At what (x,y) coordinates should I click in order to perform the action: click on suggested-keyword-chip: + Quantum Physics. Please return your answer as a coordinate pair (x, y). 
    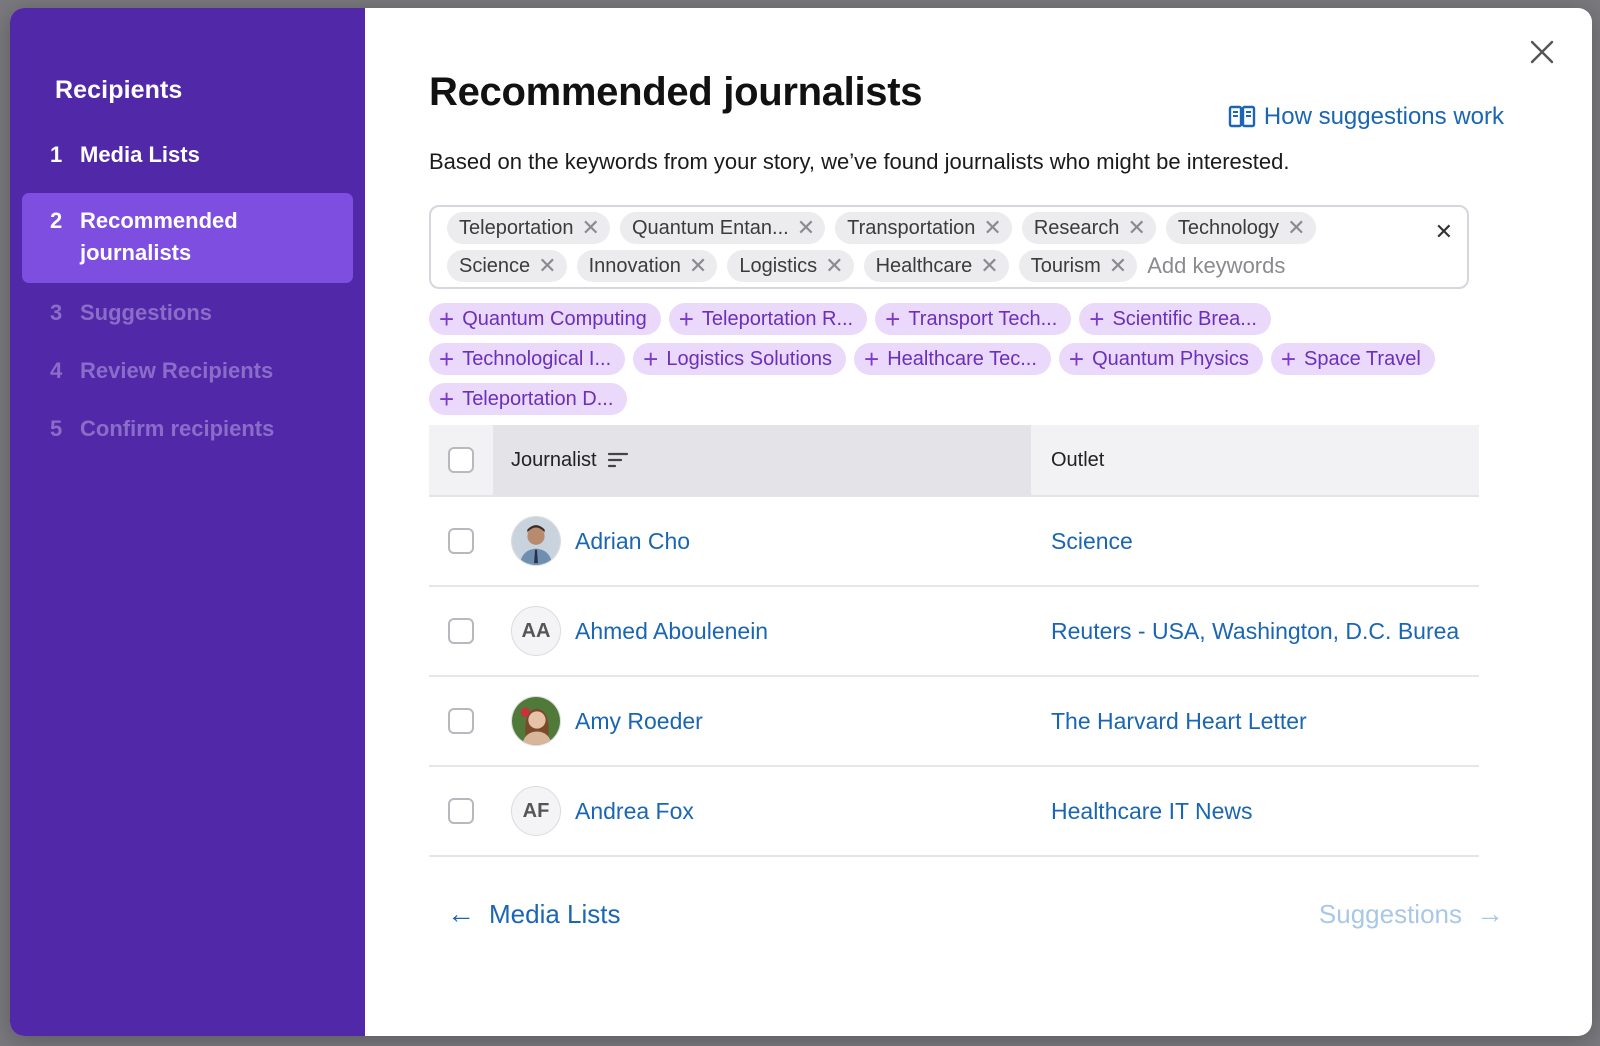
    Looking at the image, I should click on (1160, 359).